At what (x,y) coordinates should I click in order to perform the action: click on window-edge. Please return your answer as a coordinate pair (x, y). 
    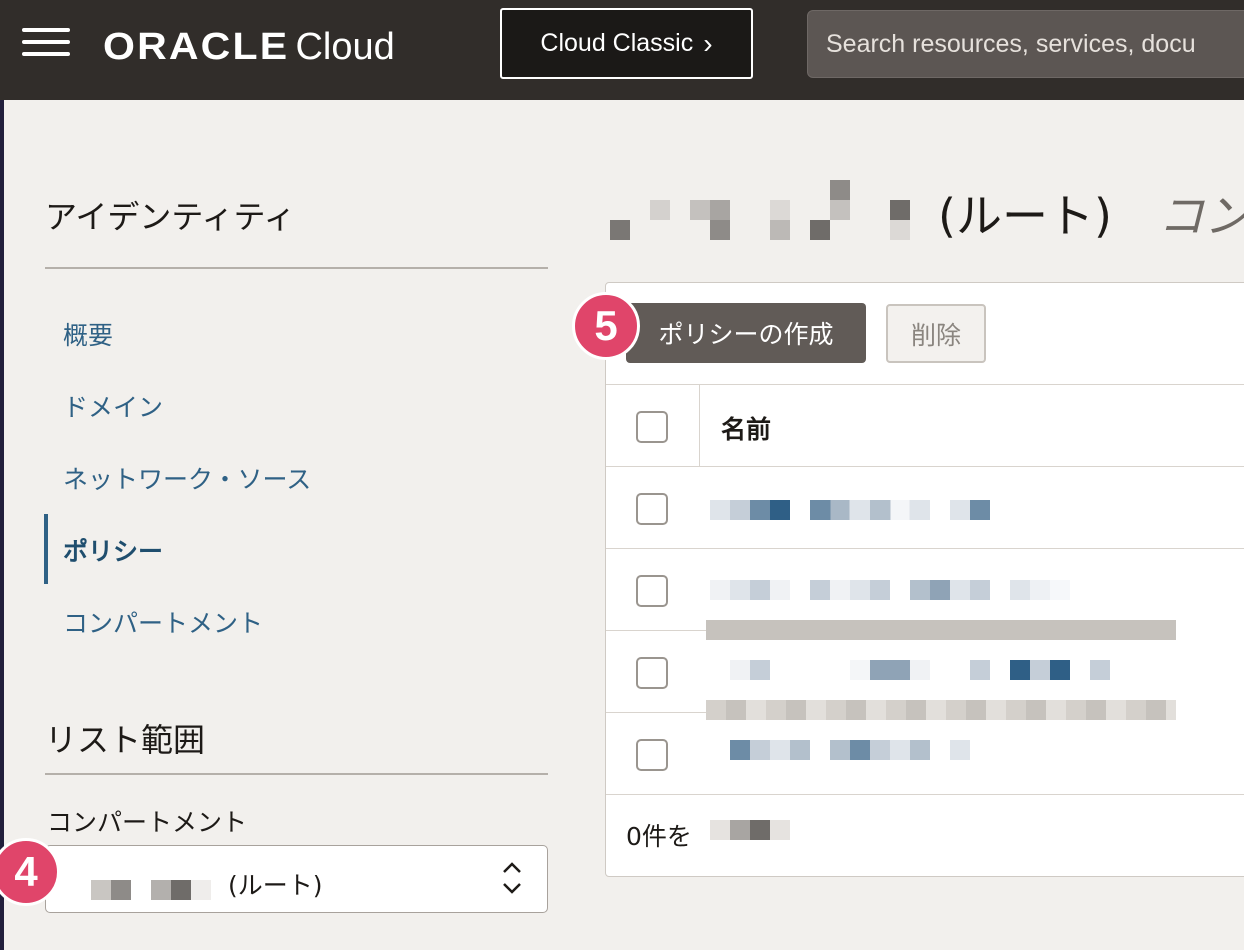
    Looking at the image, I should click on (2, 475).